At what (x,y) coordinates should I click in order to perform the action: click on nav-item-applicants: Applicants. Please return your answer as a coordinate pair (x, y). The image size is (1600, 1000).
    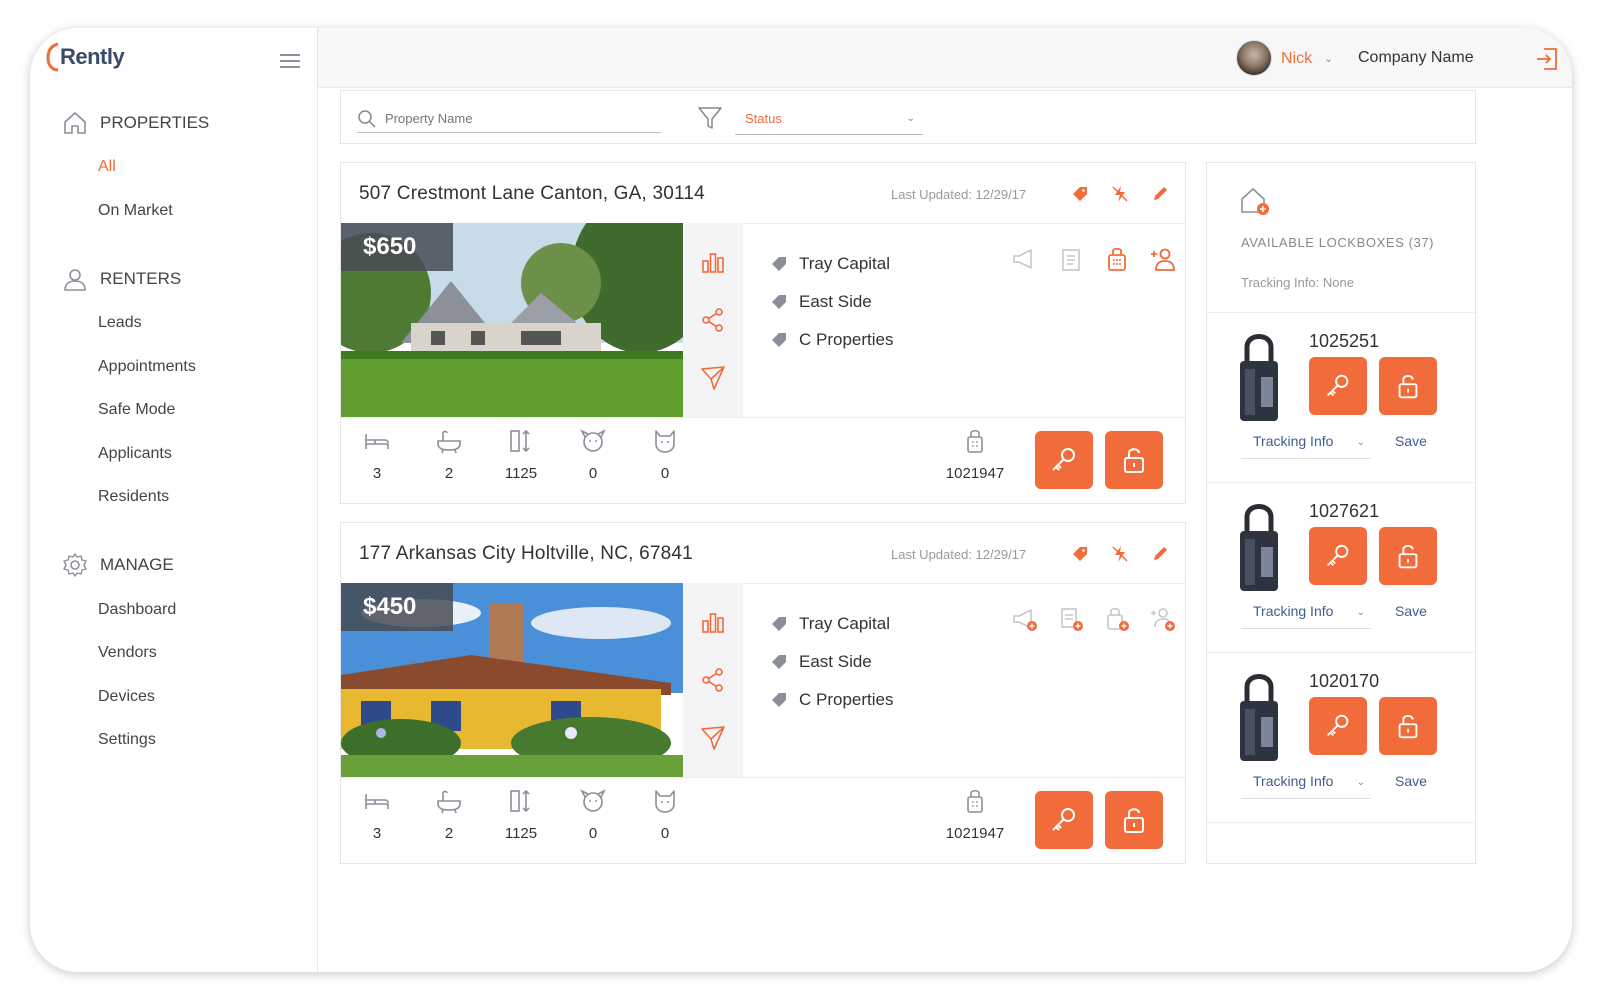
    Looking at the image, I should click on (135, 454).